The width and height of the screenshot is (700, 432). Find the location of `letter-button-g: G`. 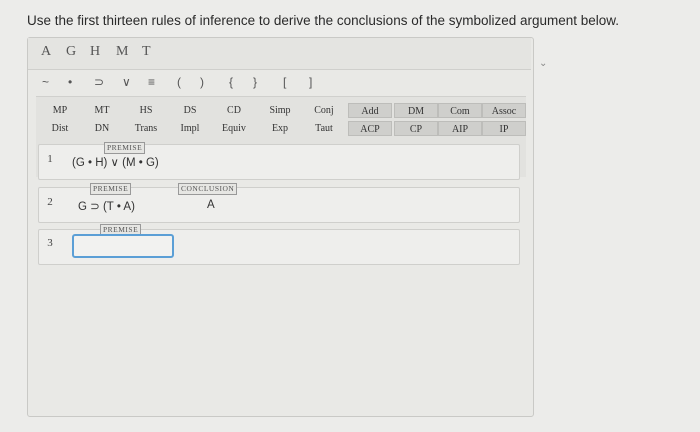

letter-button-g: G is located at coordinates (71, 52).